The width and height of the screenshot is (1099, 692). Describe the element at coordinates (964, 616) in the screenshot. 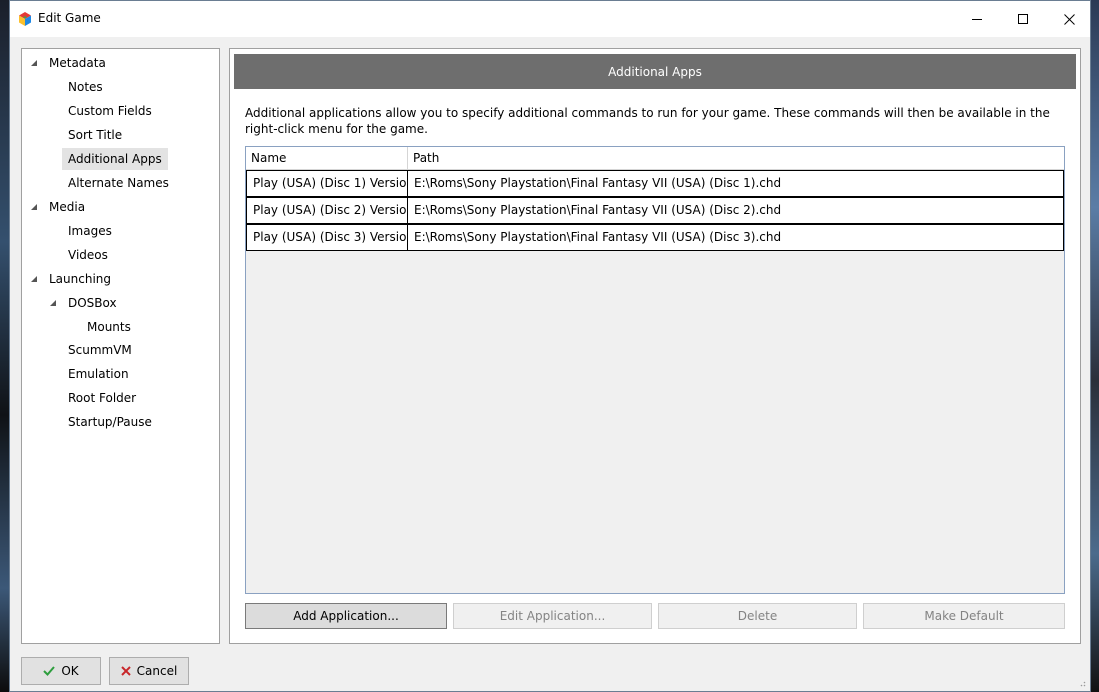

I see `make-default-button: Make Default` at that location.